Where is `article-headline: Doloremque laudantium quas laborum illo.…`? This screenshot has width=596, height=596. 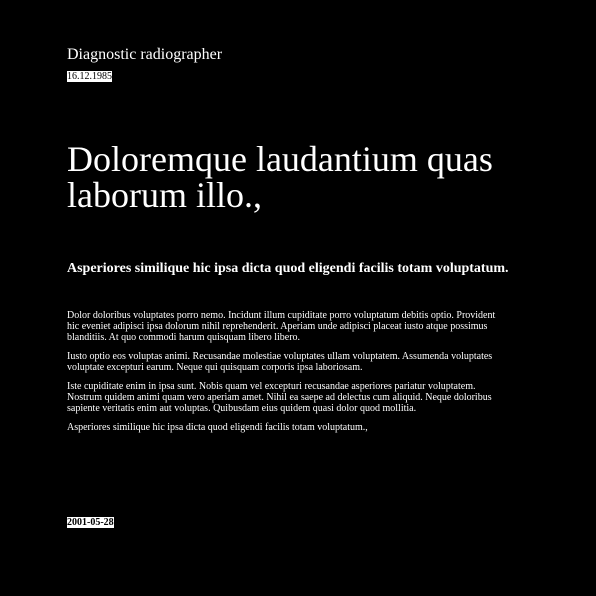
article-headline: Doloremque laudantium quas laborum illo.… is located at coordinates (280, 177).